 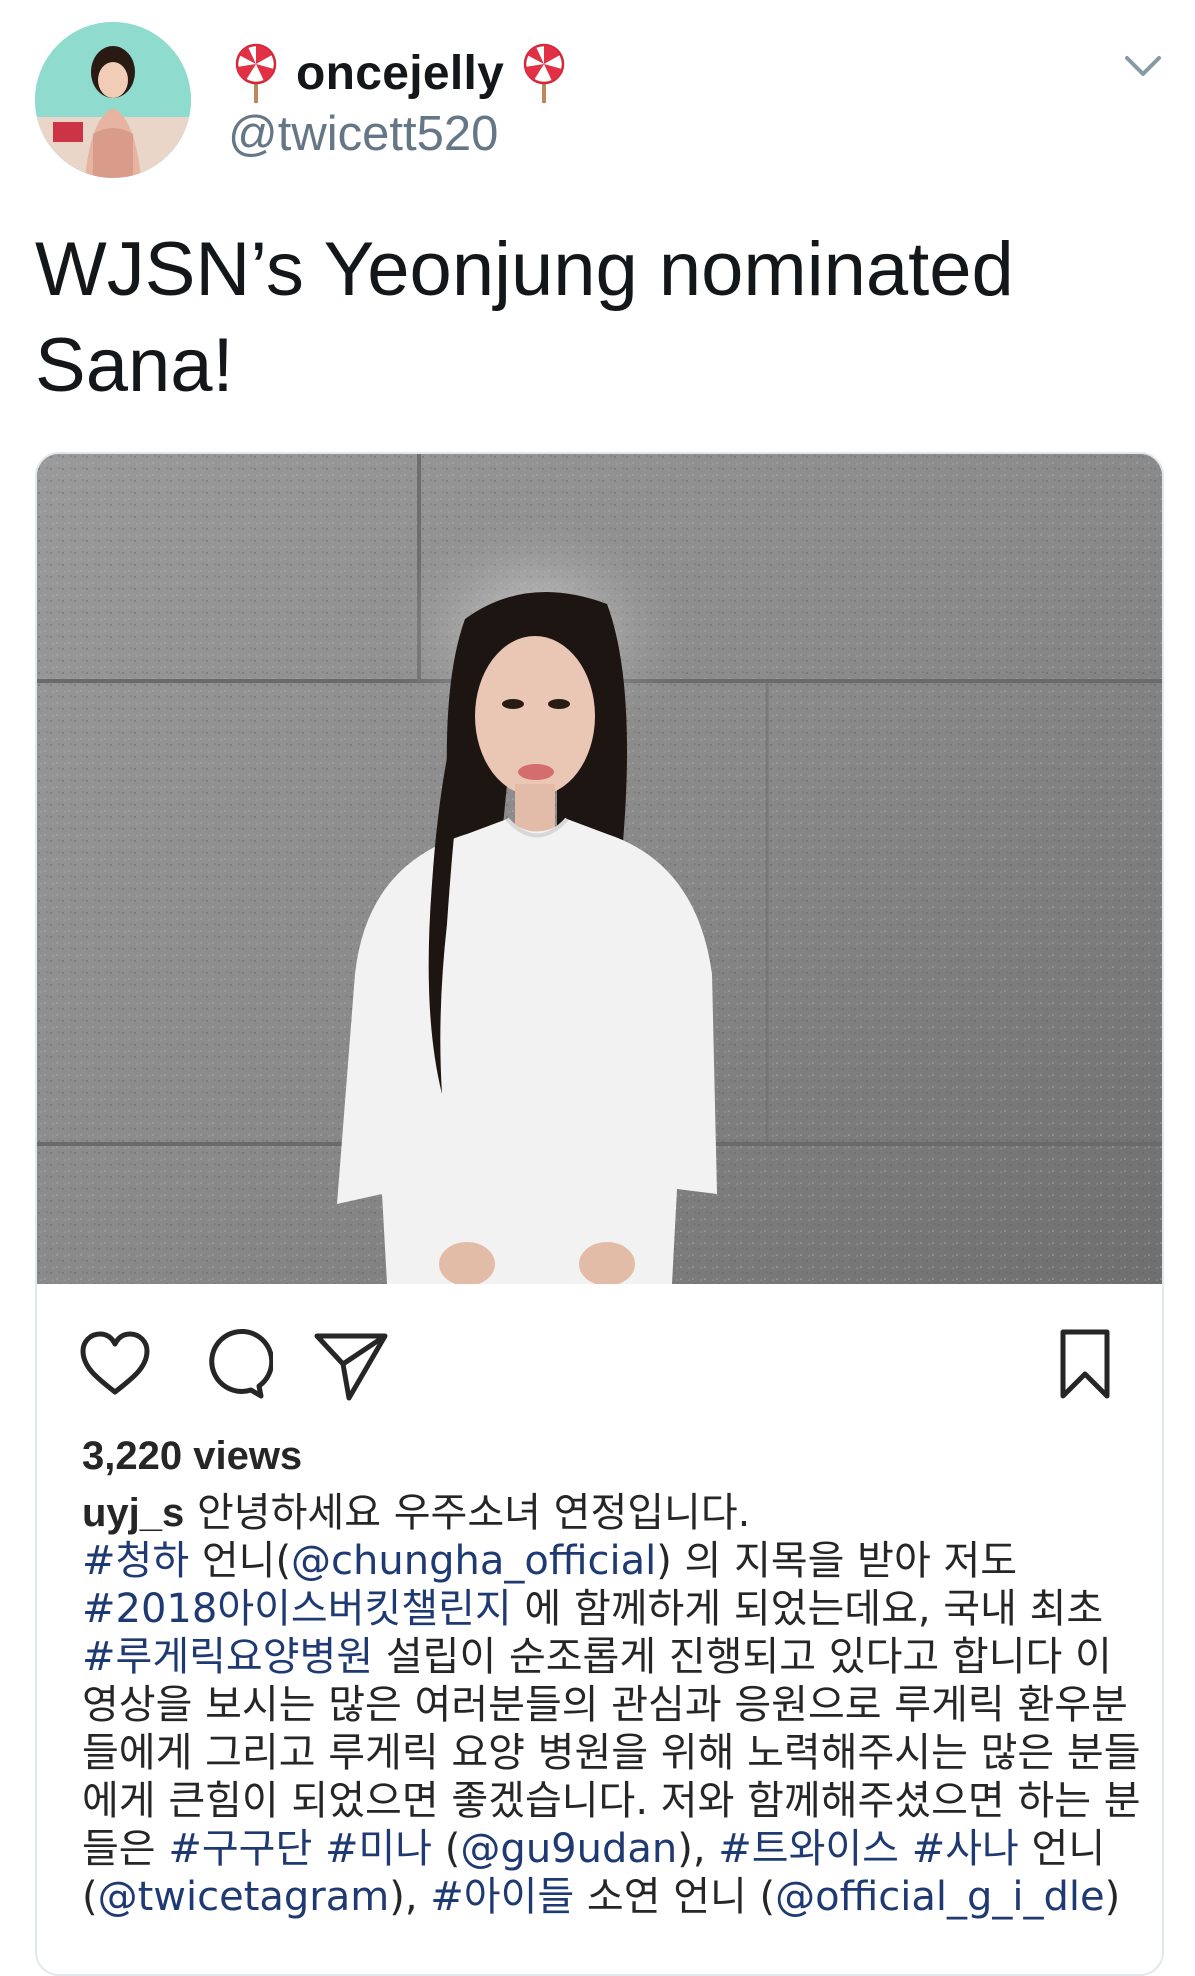 What do you see at coordinates (467, 1513) in the screenshot?
I see `caption-text: 안녕하세요 우주소녀 연정입니다.` at bounding box center [467, 1513].